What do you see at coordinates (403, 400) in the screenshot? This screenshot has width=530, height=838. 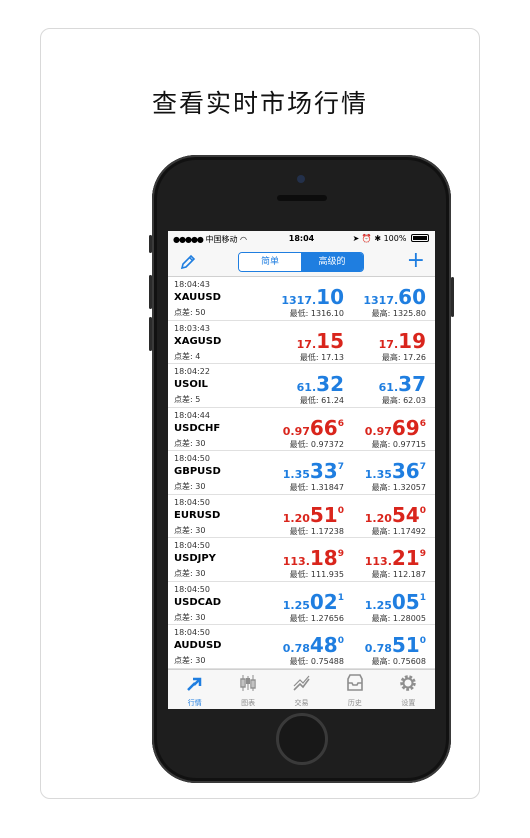 I see `quote-high: 最高: 62.03` at bounding box center [403, 400].